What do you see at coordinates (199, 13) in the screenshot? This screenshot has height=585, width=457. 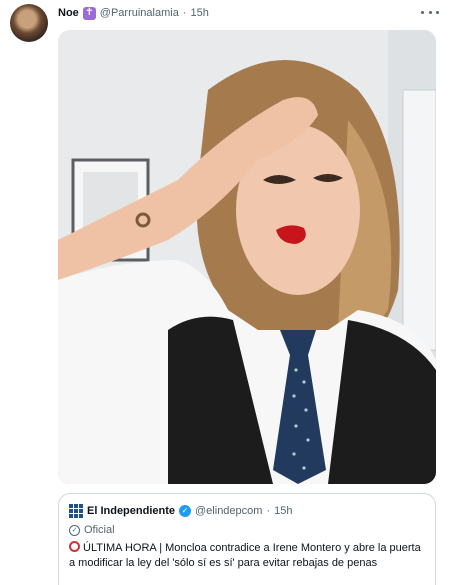 I see `tweet-timestamp: 15h` at bounding box center [199, 13].